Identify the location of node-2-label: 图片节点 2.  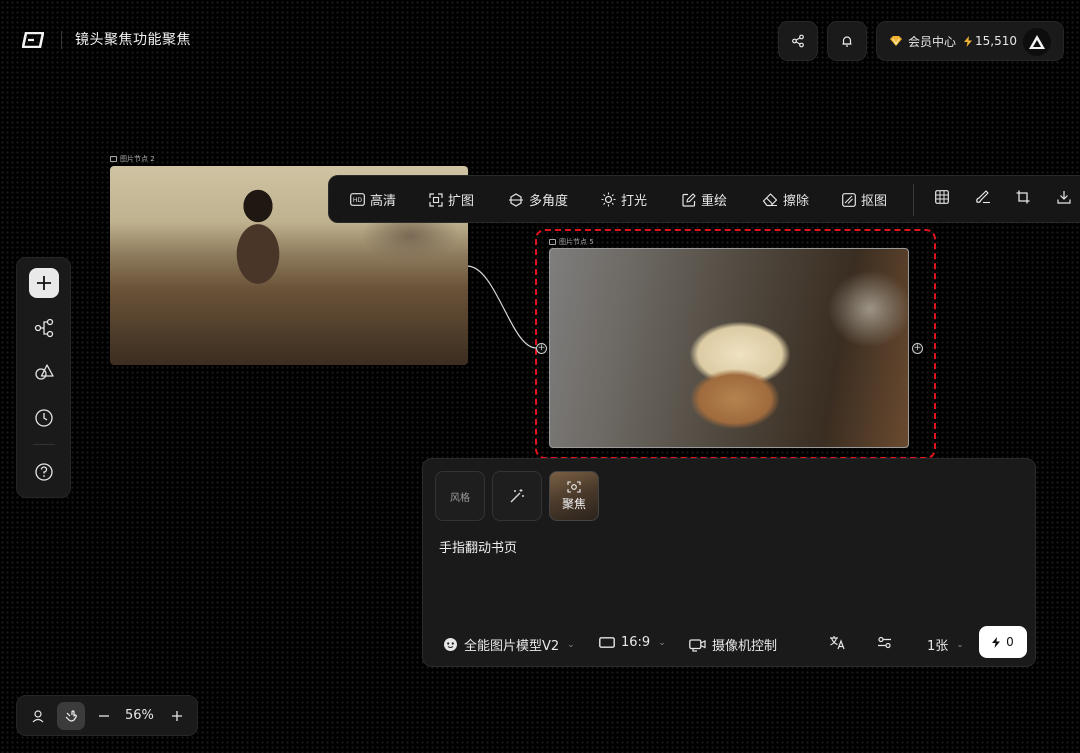
(132, 159).